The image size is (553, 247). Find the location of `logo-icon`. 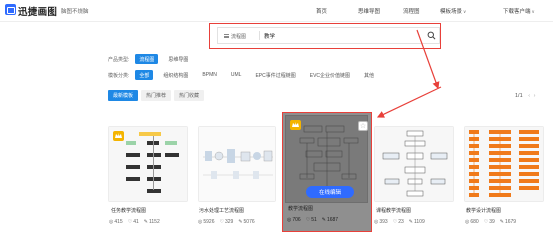

logo-icon is located at coordinates (10, 9).